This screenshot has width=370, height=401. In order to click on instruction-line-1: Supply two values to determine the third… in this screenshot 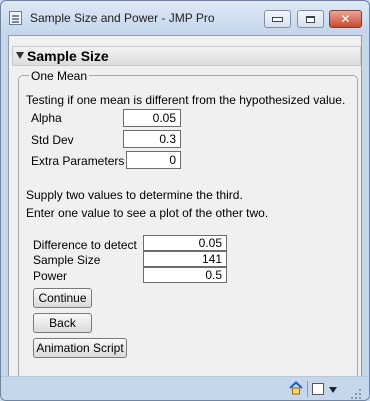, I will do `click(134, 195)`.